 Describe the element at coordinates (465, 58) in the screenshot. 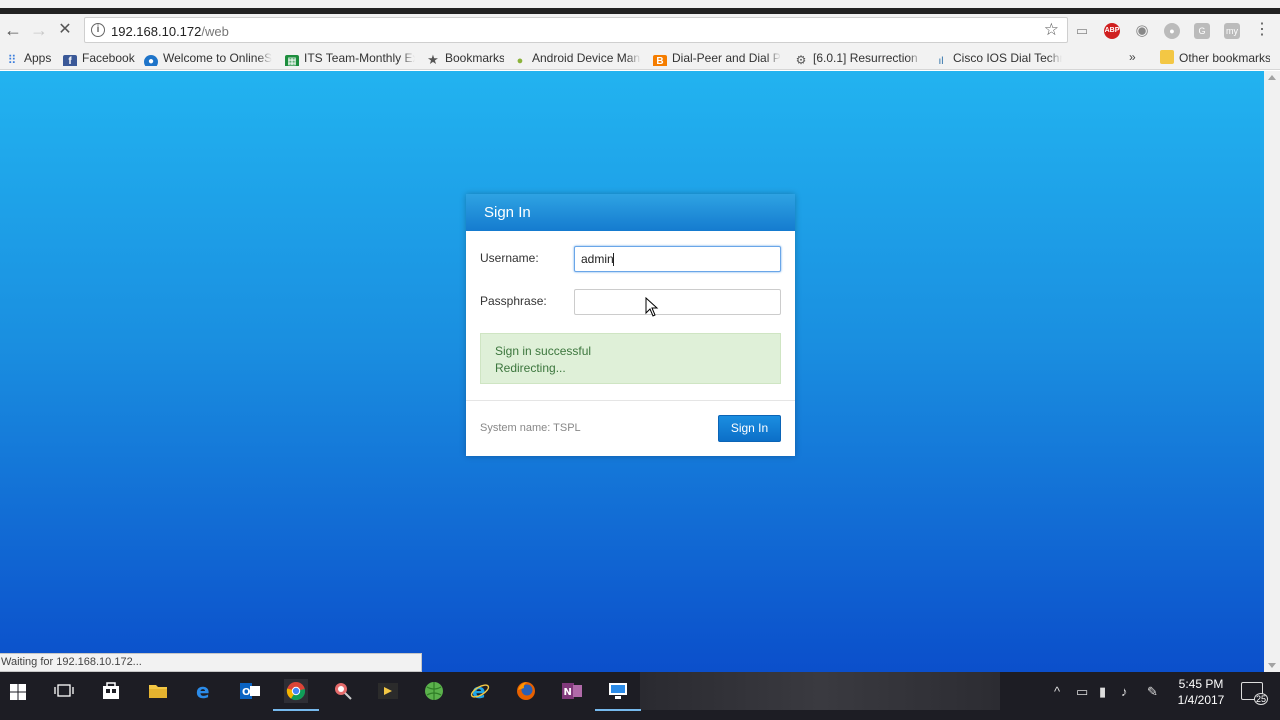

I see `bookmark-bookmarks: ★ Bookmarks` at that location.